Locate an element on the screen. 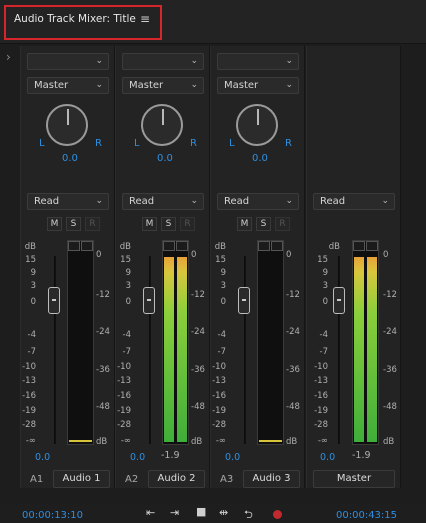 The height and width of the screenshot is (523, 426). master-peak-right is located at coordinates (372, 246).